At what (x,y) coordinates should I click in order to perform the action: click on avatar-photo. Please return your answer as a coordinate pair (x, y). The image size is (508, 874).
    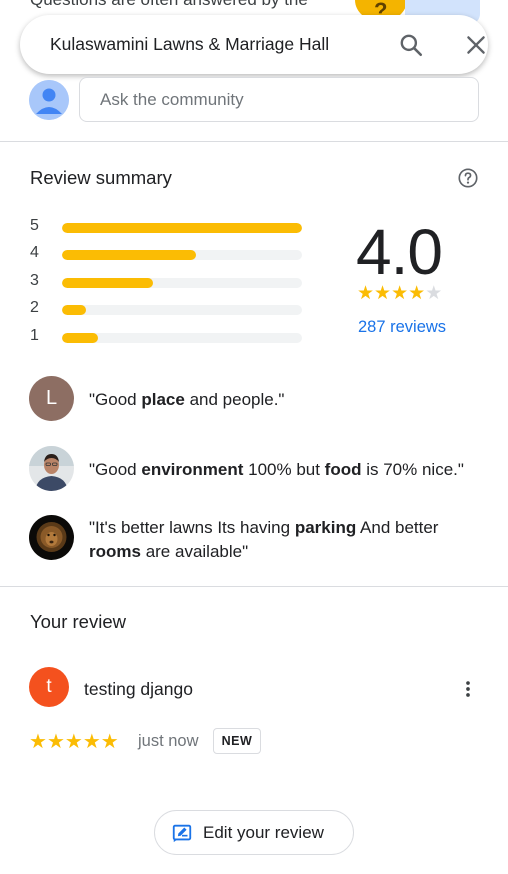
    Looking at the image, I should click on (51, 468).